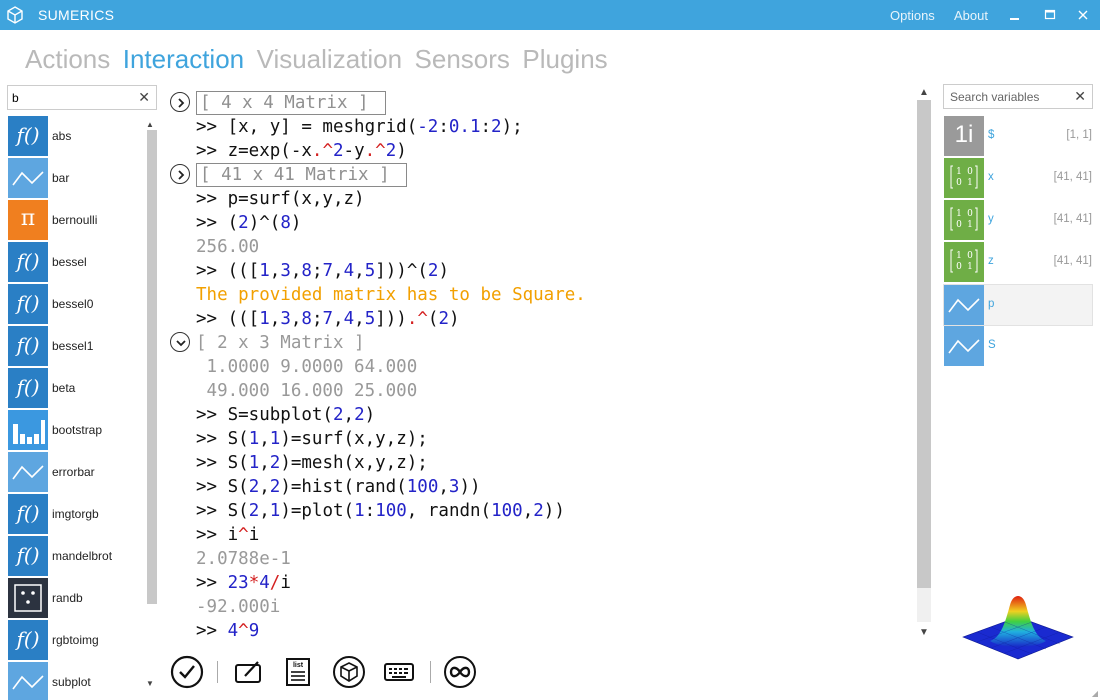  What do you see at coordinates (301, 175) in the screenshot?
I see `matrix-result: [ 41 x 41 Matrix ]` at bounding box center [301, 175].